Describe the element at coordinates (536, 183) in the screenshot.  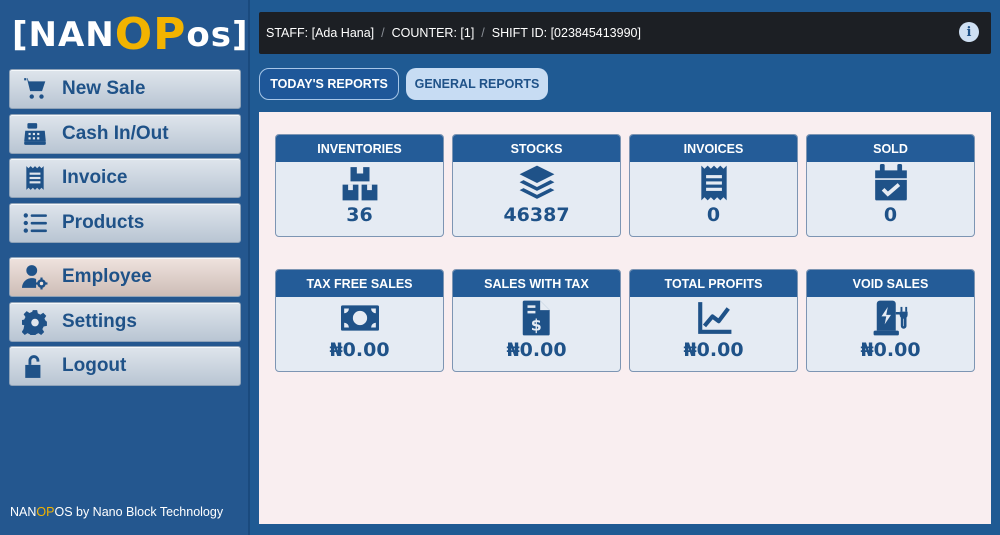
I see `layers-icon` at that location.